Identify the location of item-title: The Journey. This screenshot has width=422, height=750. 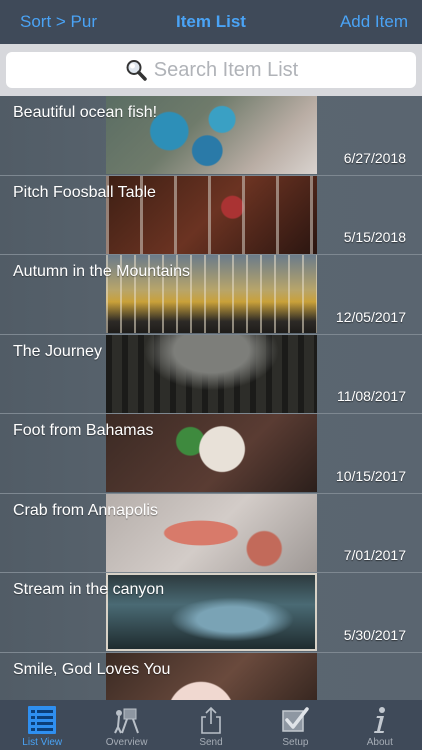
(57, 351).